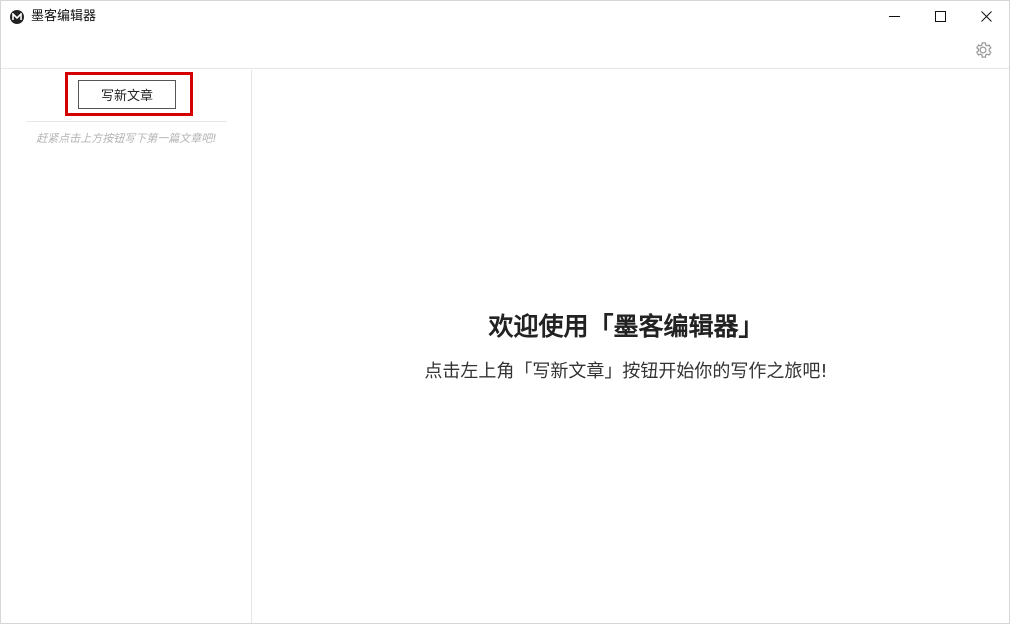  Describe the element at coordinates (64, 16) in the screenshot. I see `window-title: 墨客编辑器` at that location.